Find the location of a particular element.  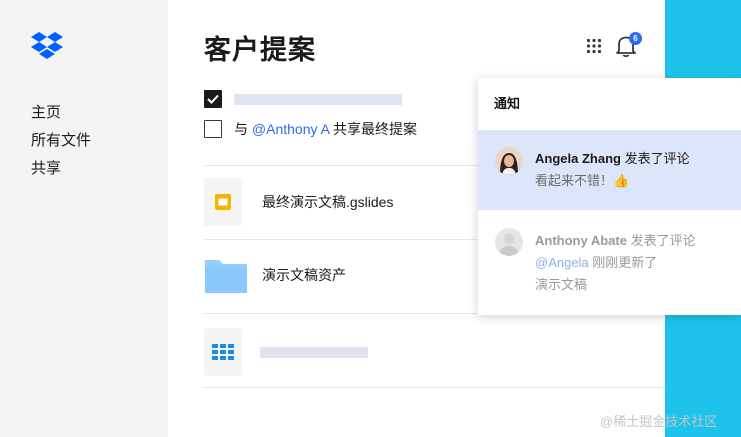

notification-panel-title: 通知 is located at coordinates (507, 103).